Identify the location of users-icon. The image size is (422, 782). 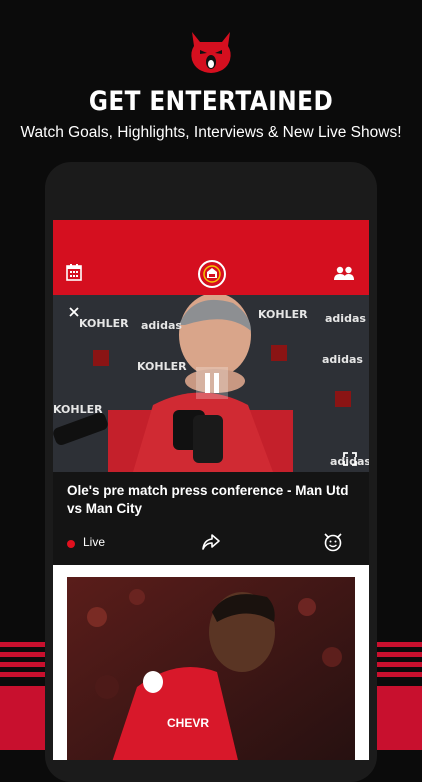
(344, 276).